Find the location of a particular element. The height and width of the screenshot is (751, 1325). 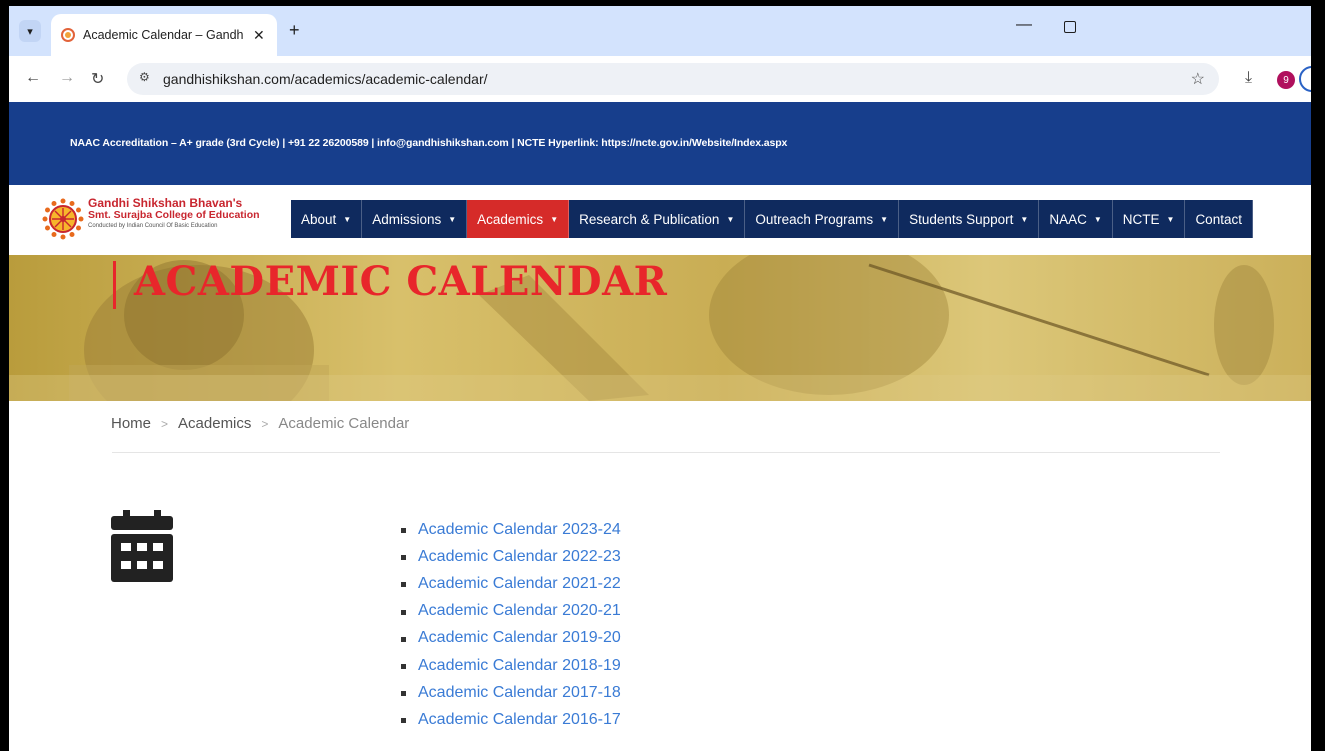

reload-icon: ↻ is located at coordinates (97, 79).